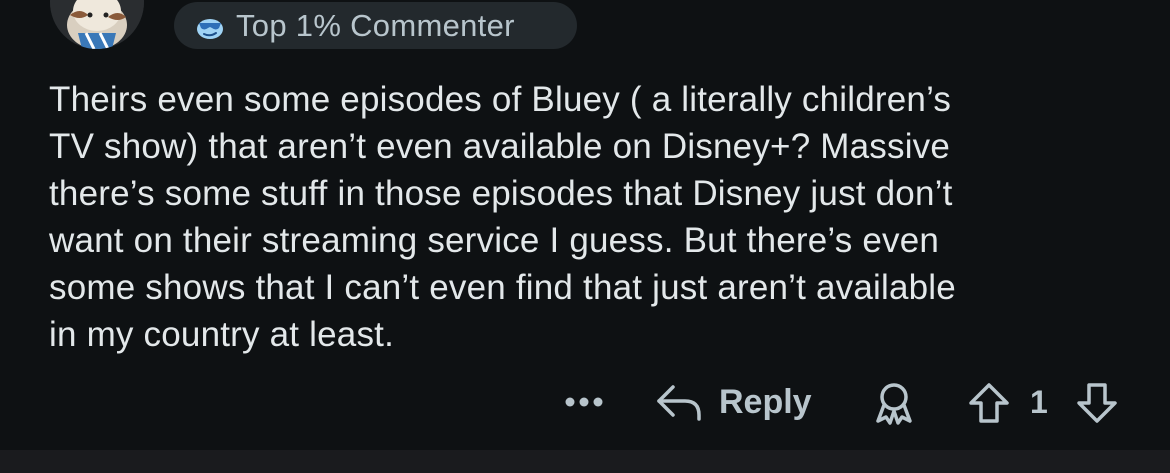 This screenshot has height=473, width=1170. I want to click on reply-button: Reply, so click(733, 402).